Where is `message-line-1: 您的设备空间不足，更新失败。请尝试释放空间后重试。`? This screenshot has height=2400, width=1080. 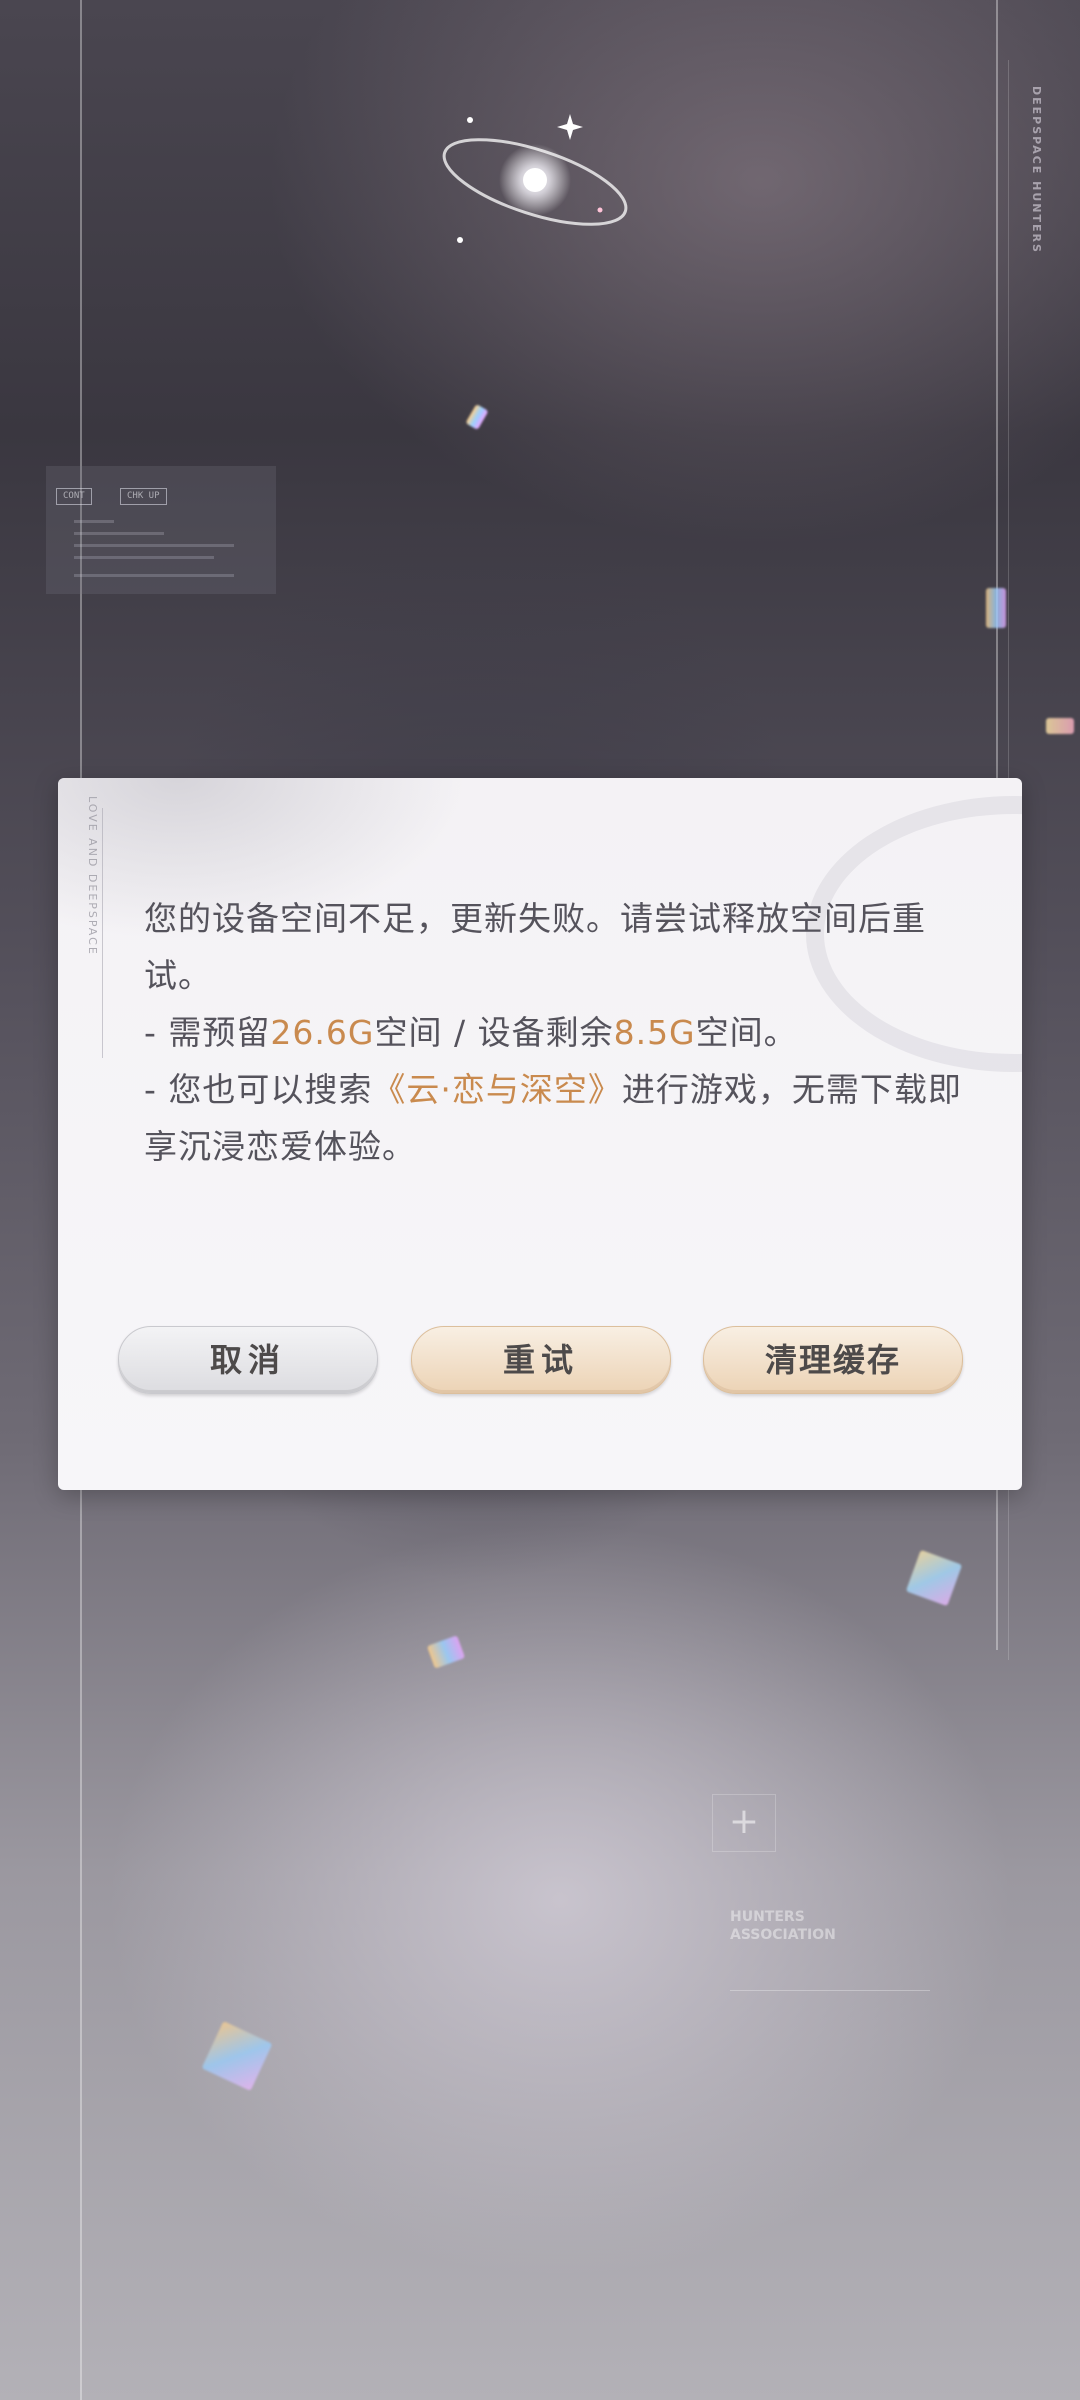
message-line-1: 您的设备空间不足，更新失败。请尝试释放空间后重试。 is located at coordinates (535, 947).